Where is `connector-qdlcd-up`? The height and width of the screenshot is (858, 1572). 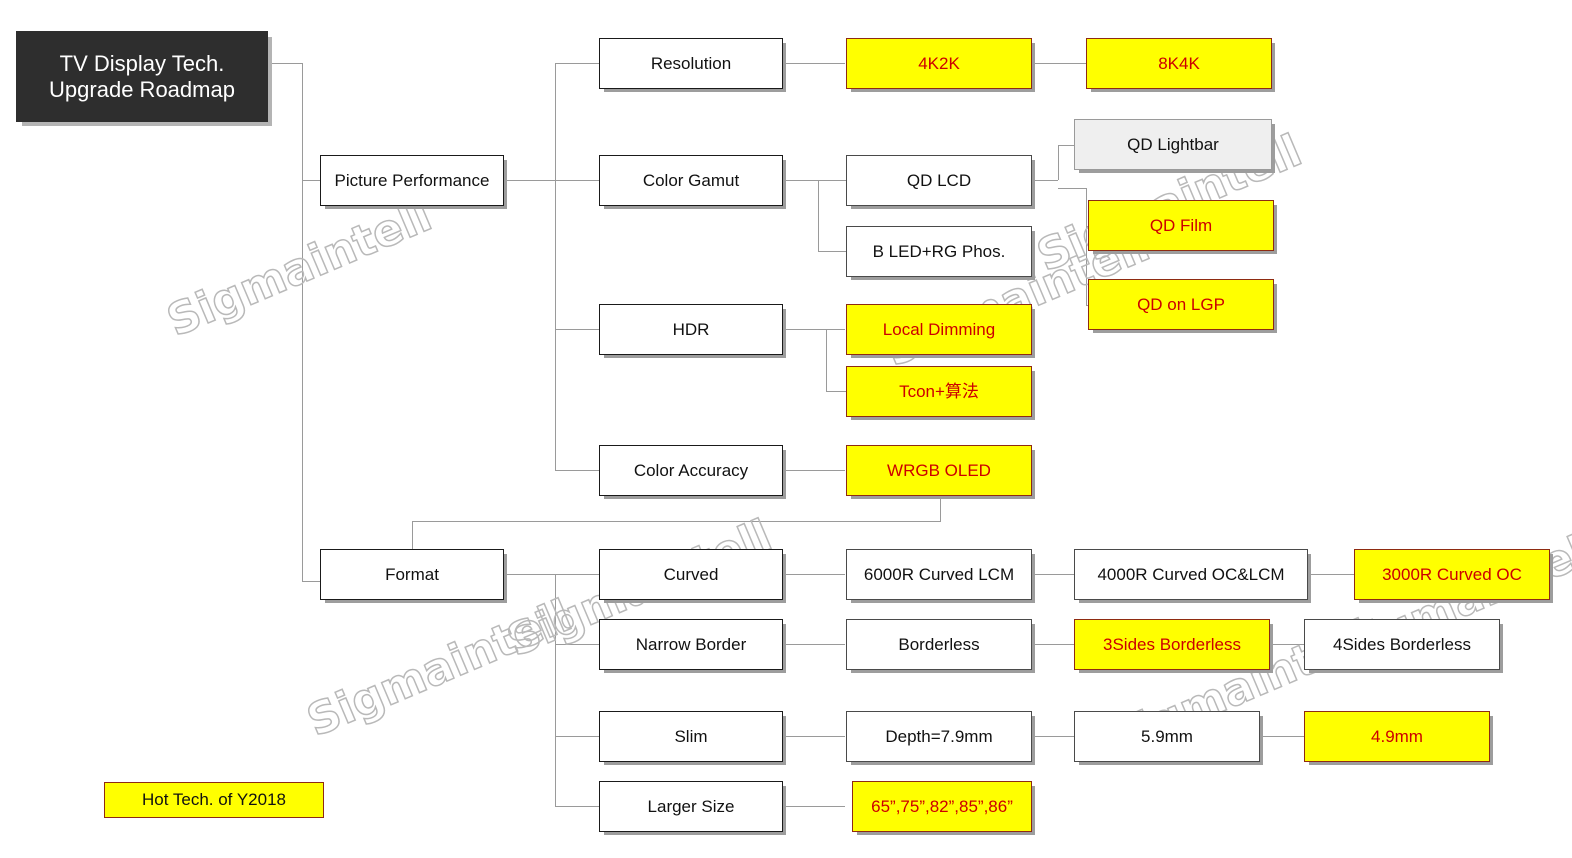
connector-qdlcd-up is located at coordinates (1058, 162).